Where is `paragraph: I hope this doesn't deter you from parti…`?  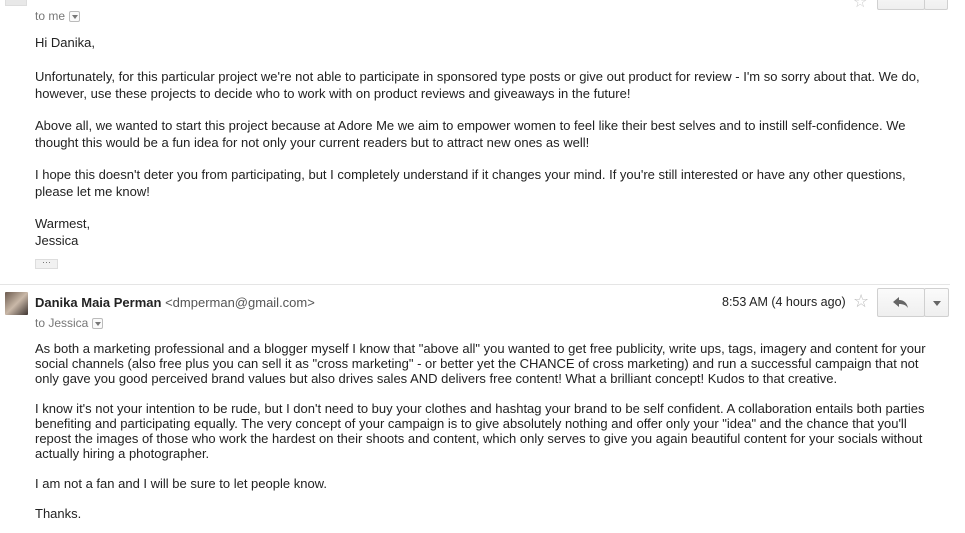
paragraph: I hope this doesn't deter you from parti… is located at coordinates (470, 183).